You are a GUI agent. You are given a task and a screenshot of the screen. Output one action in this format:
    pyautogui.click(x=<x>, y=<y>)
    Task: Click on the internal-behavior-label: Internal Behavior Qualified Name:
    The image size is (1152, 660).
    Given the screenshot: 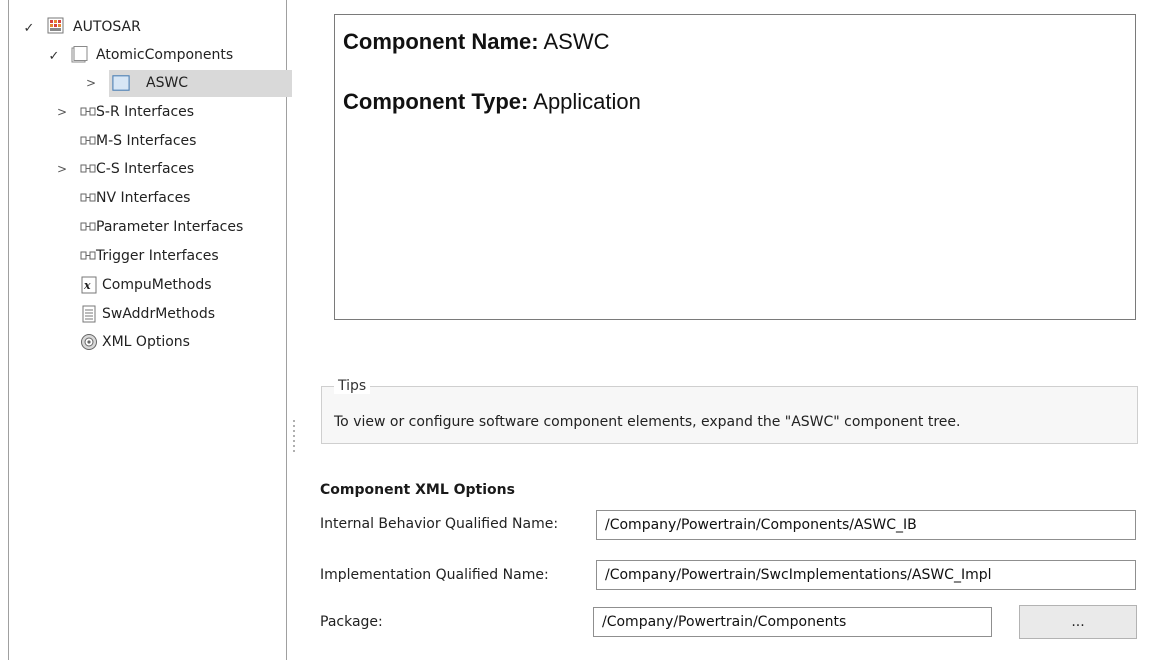 What is the action you would take?
    pyautogui.click(x=439, y=524)
    